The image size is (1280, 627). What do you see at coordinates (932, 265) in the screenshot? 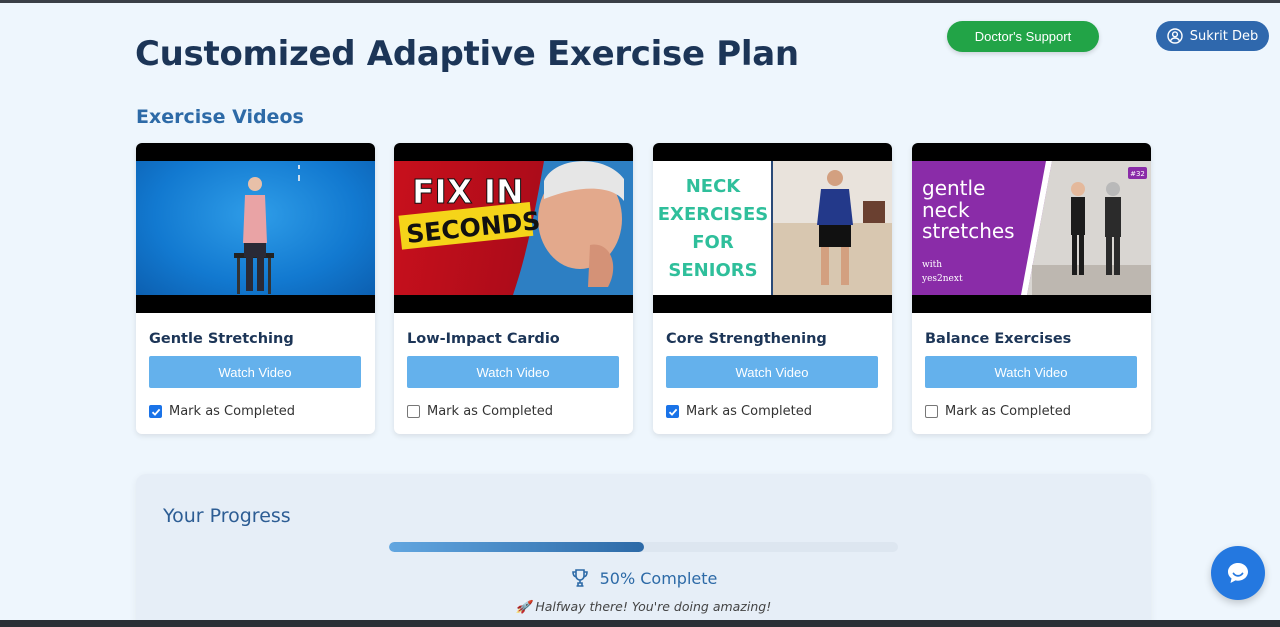
I see `svg-text: with` at bounding box center [932, 265].